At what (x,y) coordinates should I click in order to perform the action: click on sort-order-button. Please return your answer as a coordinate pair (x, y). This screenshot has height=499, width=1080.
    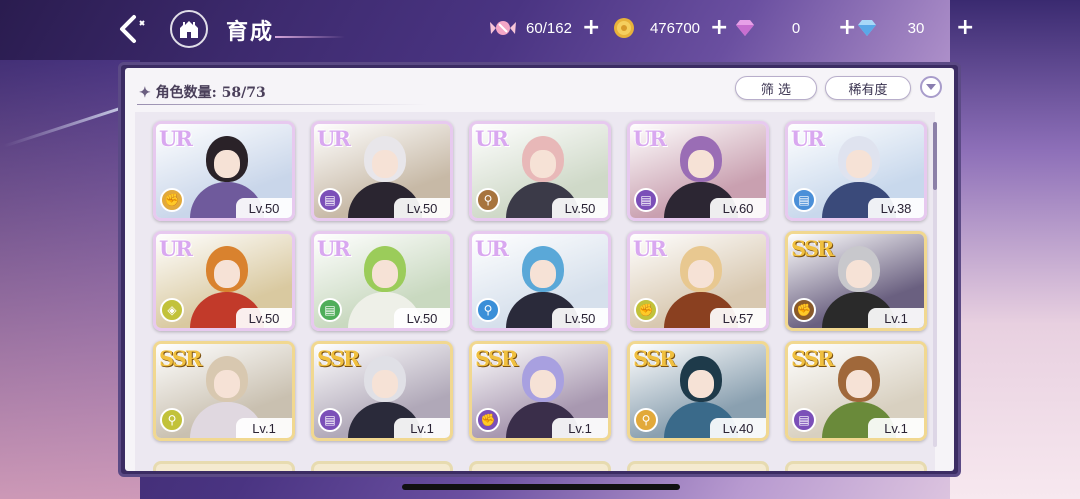
    Looking at the image, I should click on (931, 87).